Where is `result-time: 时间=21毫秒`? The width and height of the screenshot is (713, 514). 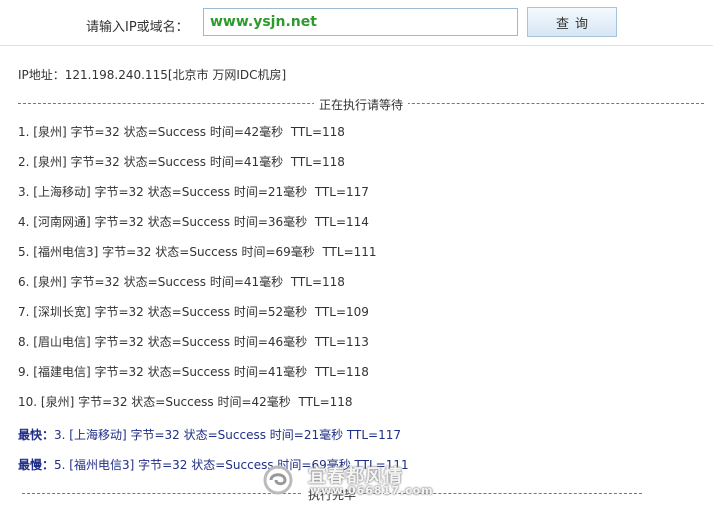
result-time: 时间=21毫秒 is located at coordinates (270, 192).